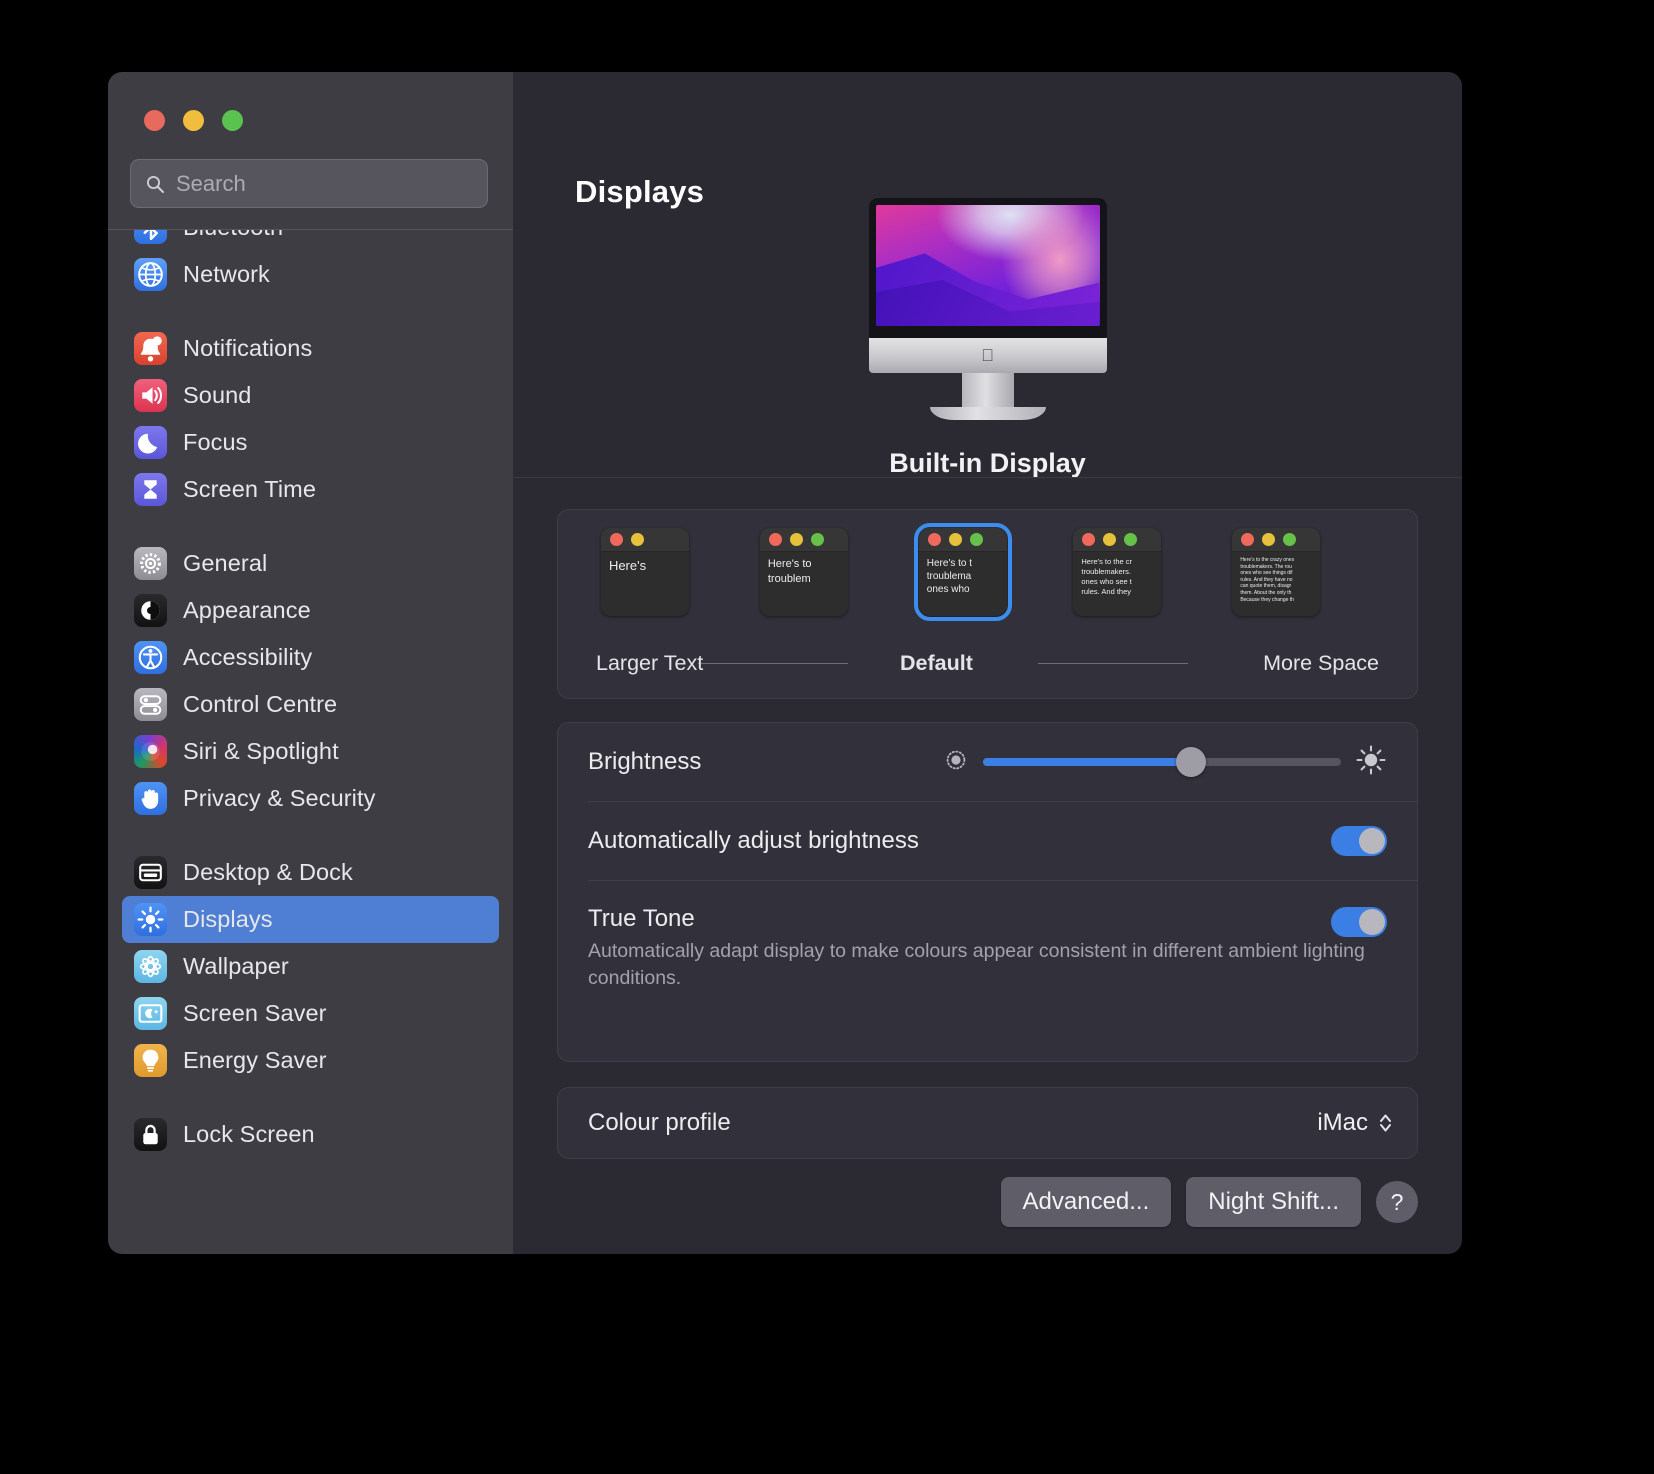 The width and height of the screenshot is (1654, 1474). I want to click on sidebar-item-bluetooth: Bluetooth, so click(310, 240).